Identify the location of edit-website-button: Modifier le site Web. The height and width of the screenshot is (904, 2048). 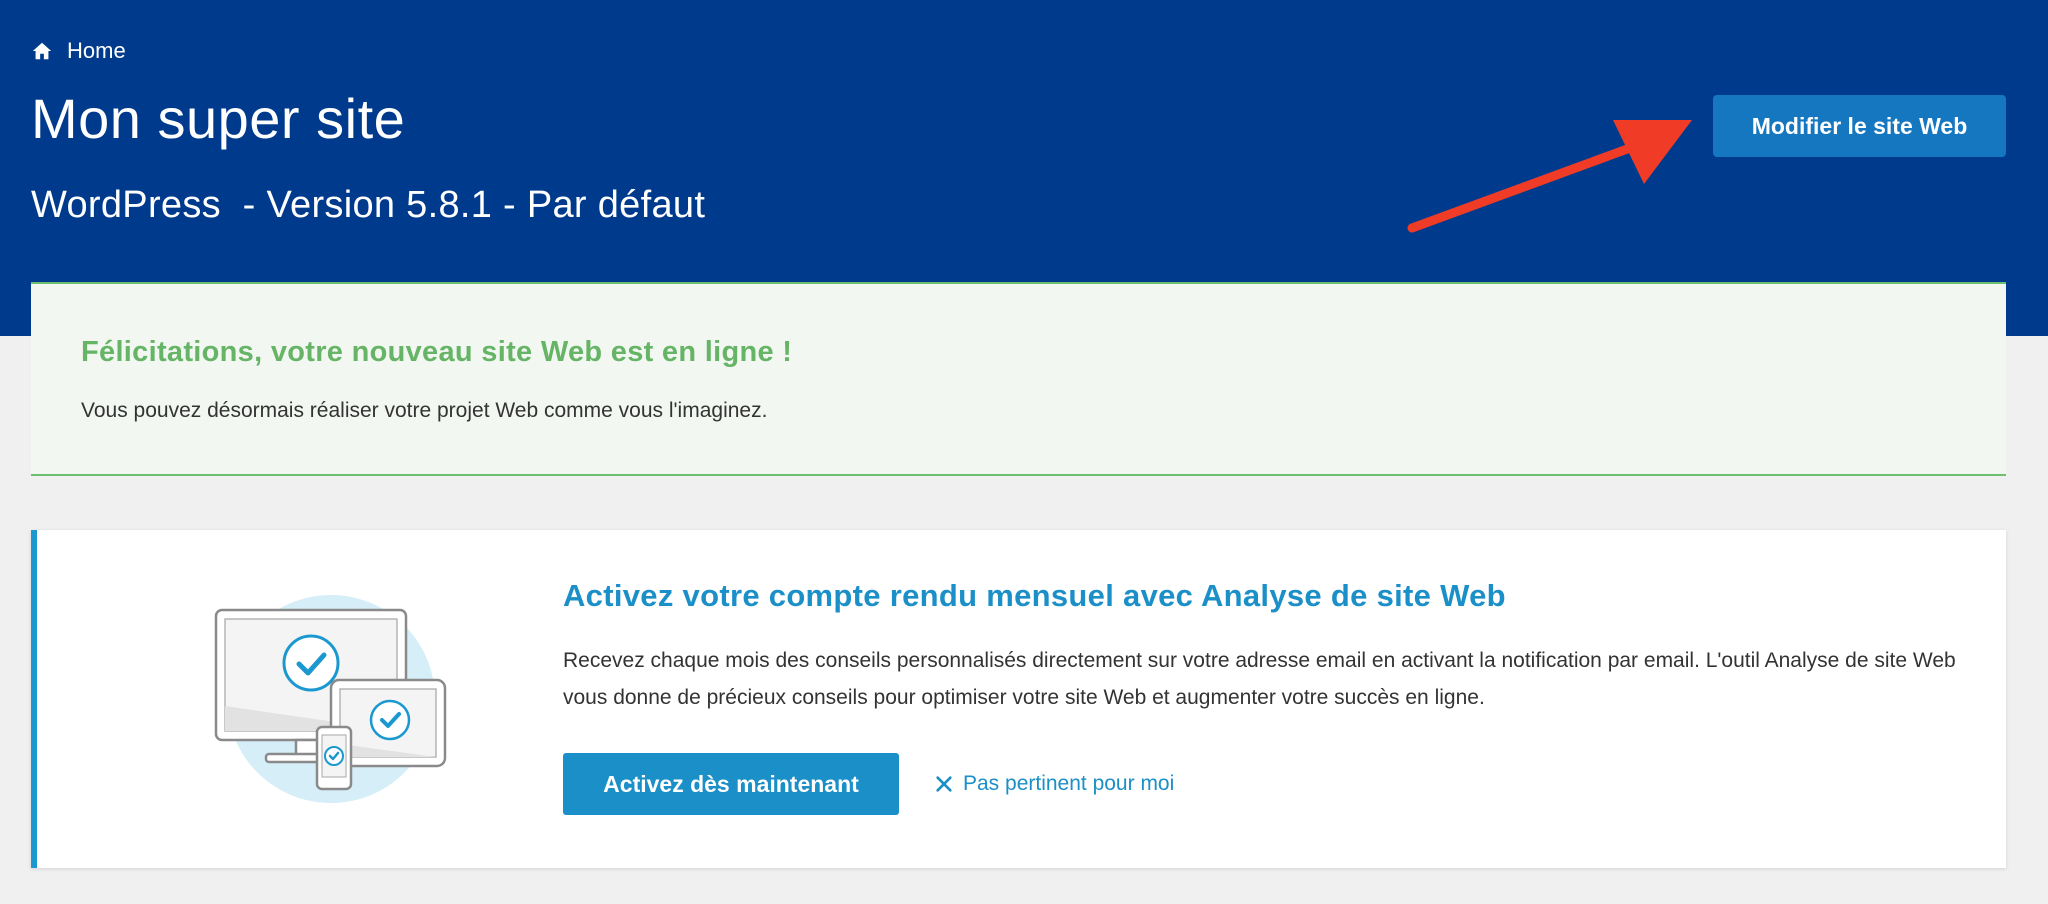
(1859, 126).